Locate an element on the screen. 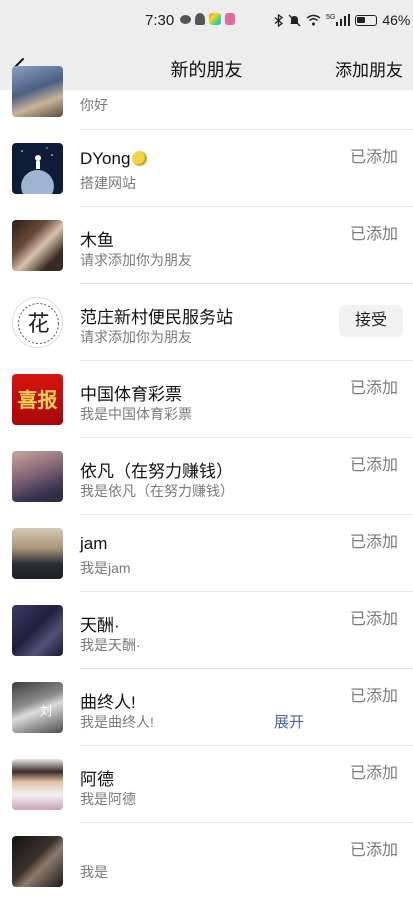  battery-percent: 46% is located at coordinates (396, 20).